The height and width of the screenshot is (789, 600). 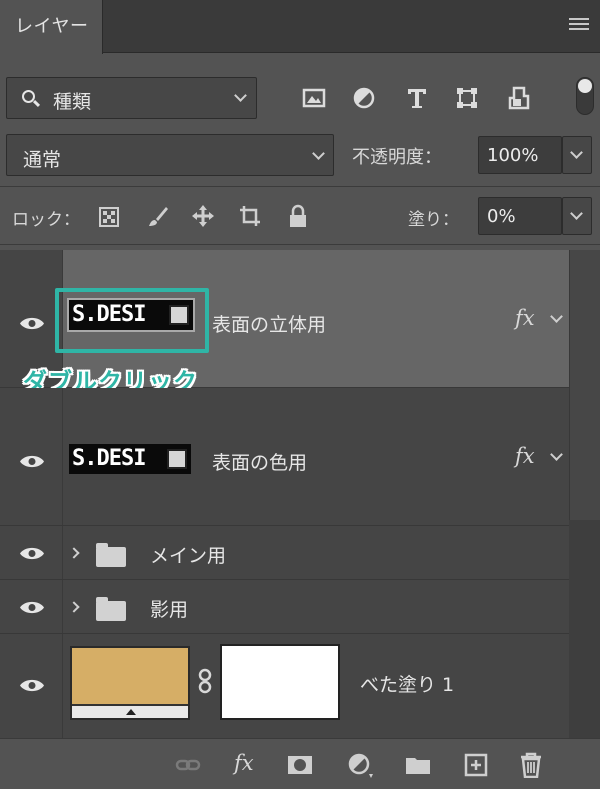 What do you see at coordinates (407, 683) in the screenshot?
I see `layer-name: べた塗り 1` at bounding box center [407, 683].